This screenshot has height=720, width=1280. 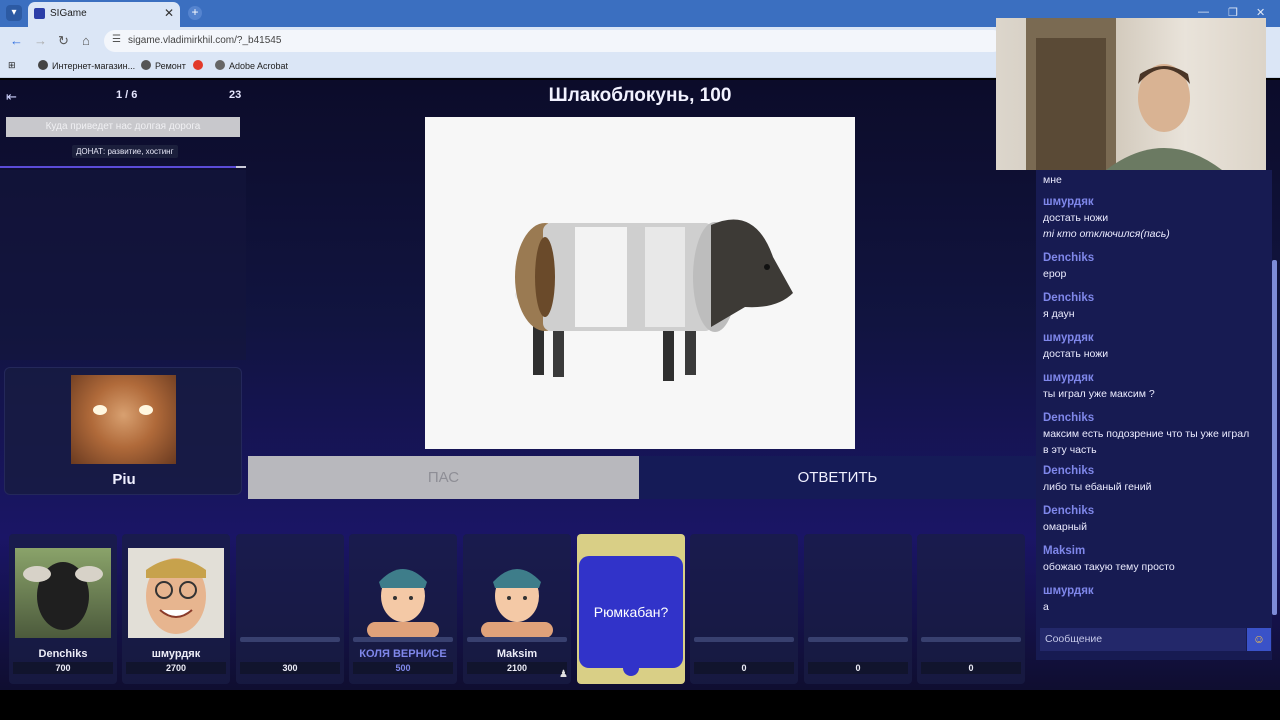 What do you see at coordinates (1055, 274) in the screenshot?
I see `chat-text: ерор` at bounding box center [1055, 274].